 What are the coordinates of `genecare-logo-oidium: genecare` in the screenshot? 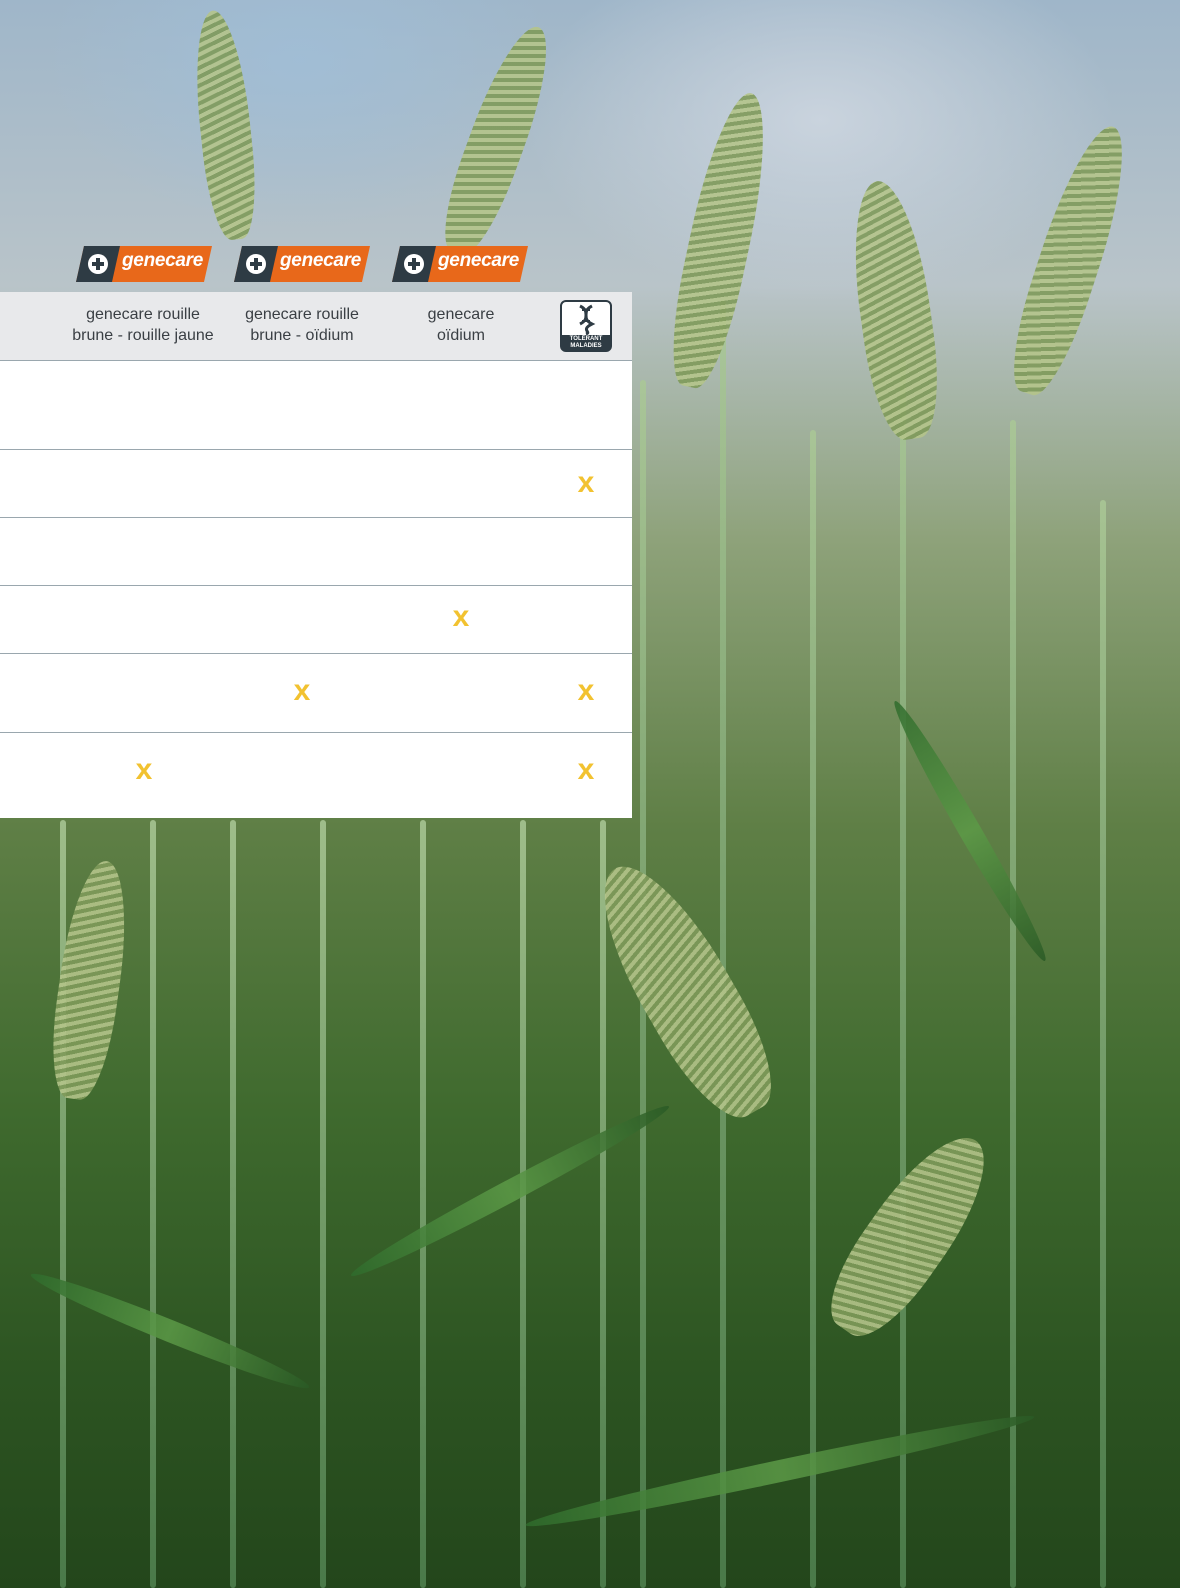 It's located at (460, 264).